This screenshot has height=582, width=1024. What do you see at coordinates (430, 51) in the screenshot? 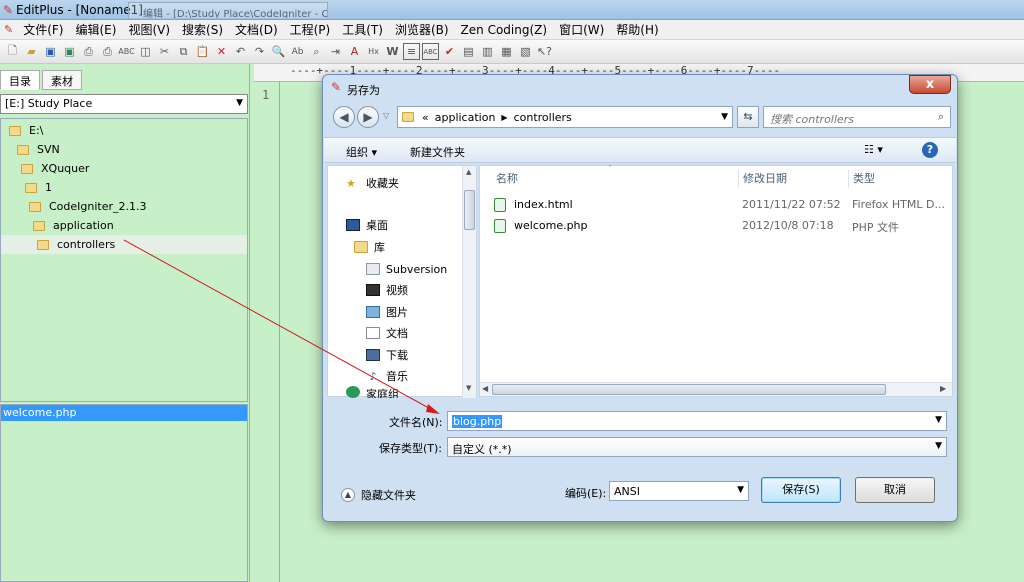
I see `ruler-icon: ABC` at bounding box center [430, 51].